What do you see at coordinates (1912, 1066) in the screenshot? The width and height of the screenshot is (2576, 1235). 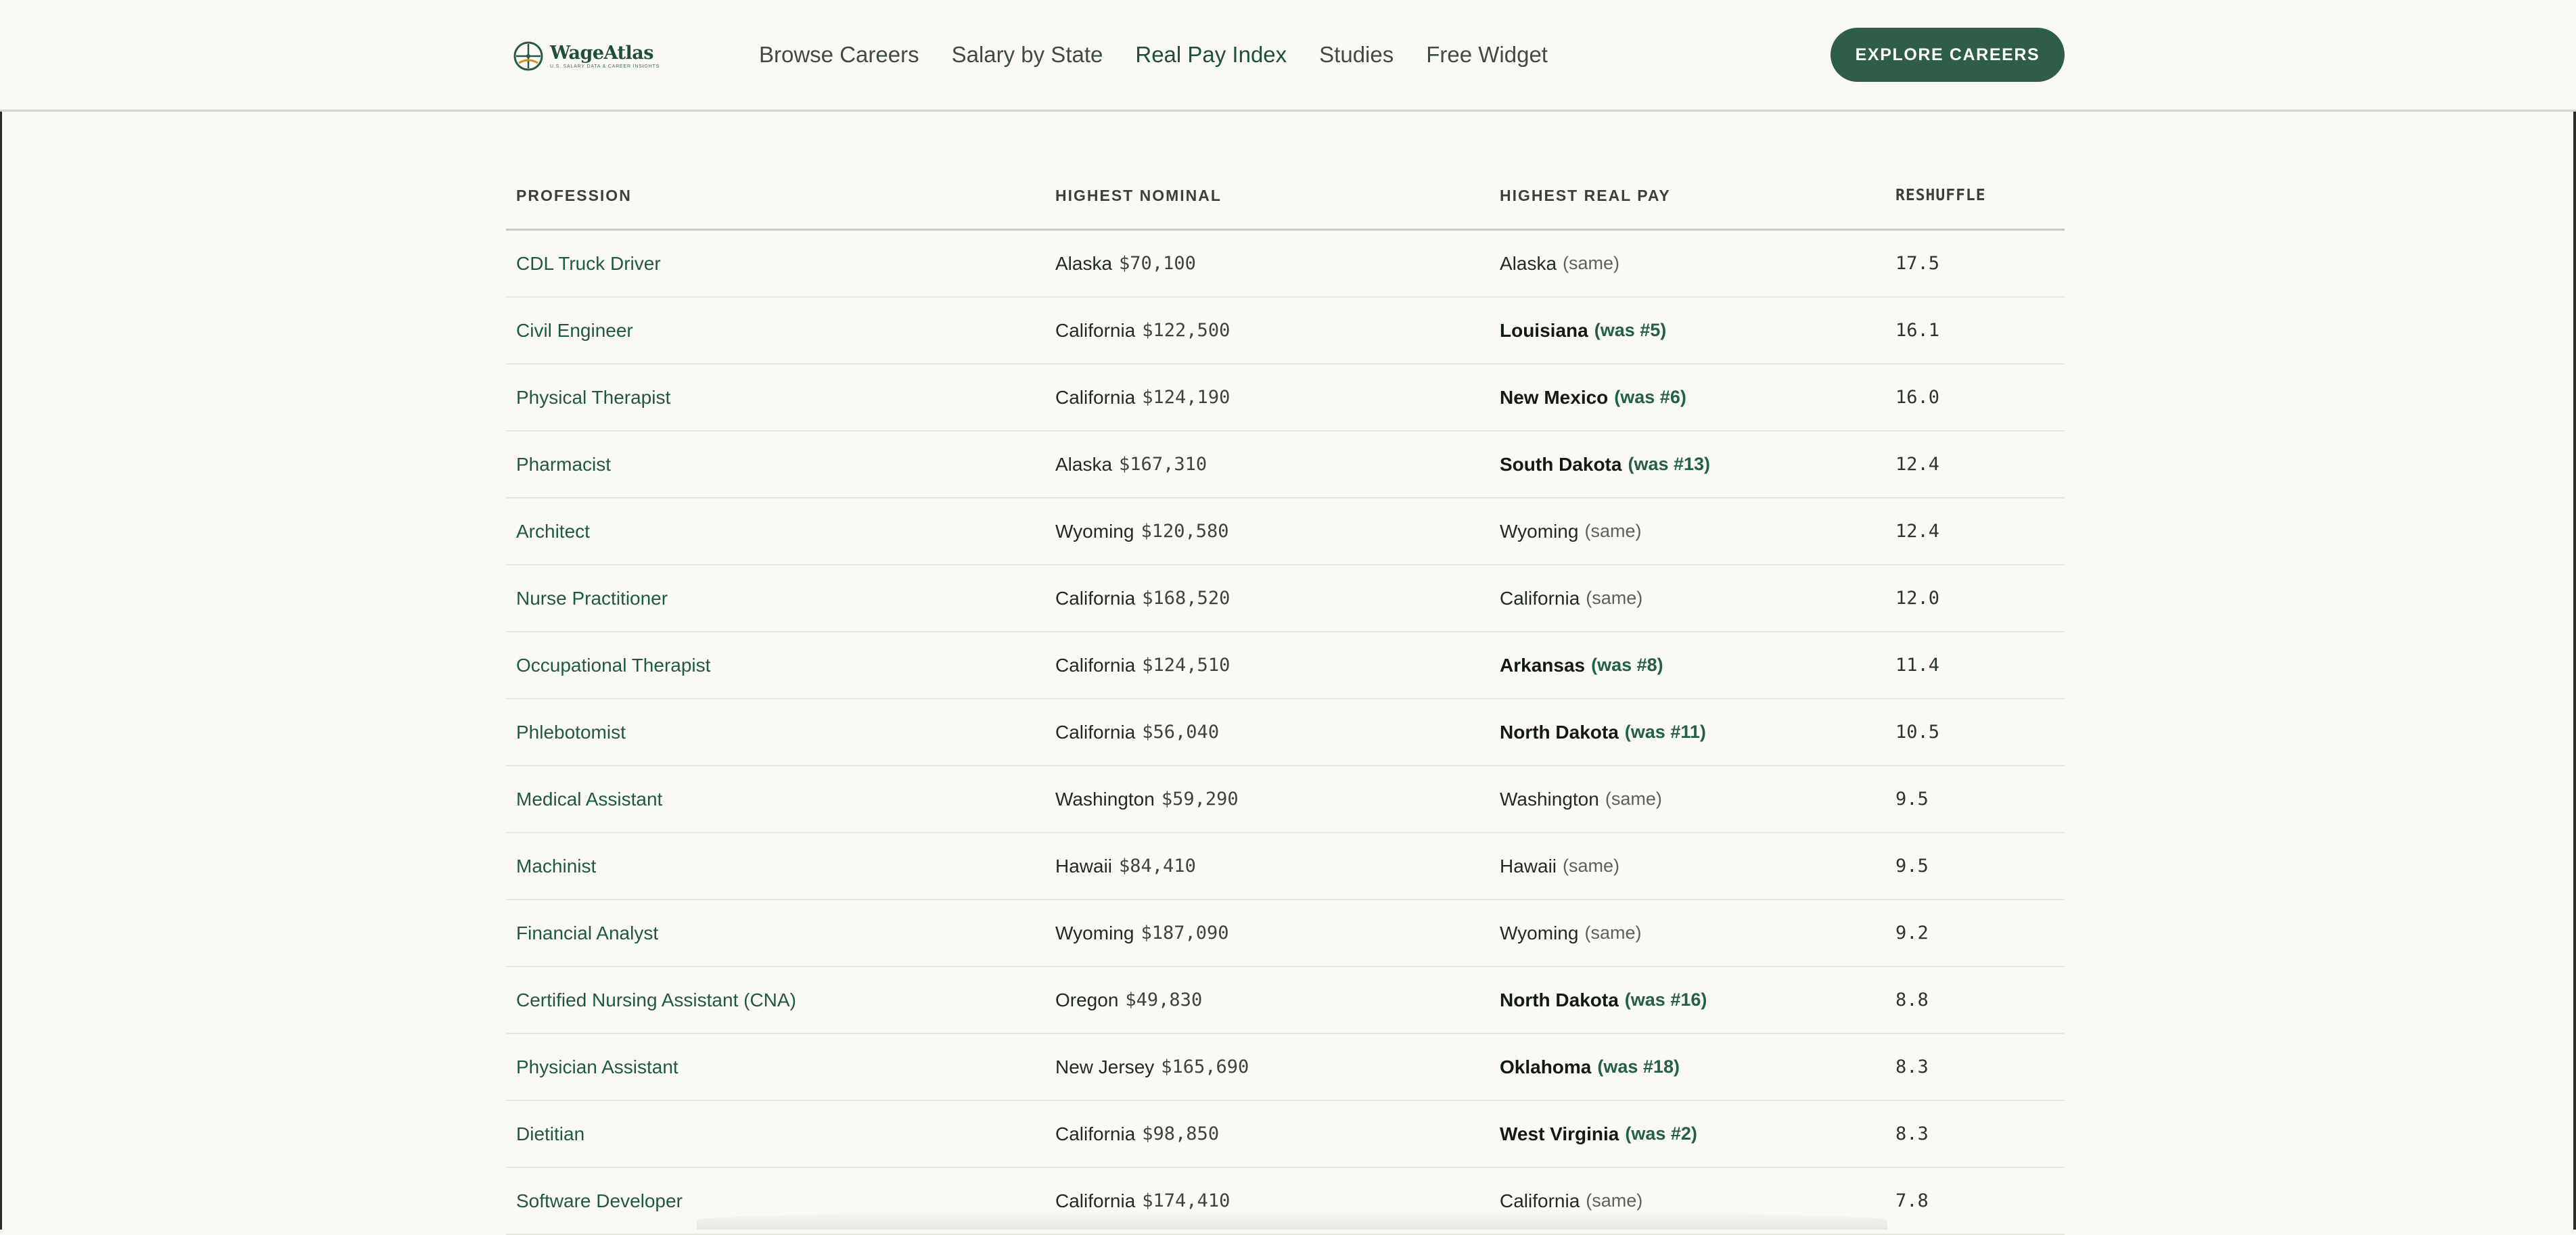 I see `reshuffle-score: 8.3` at bounding box center [1912, 1066].